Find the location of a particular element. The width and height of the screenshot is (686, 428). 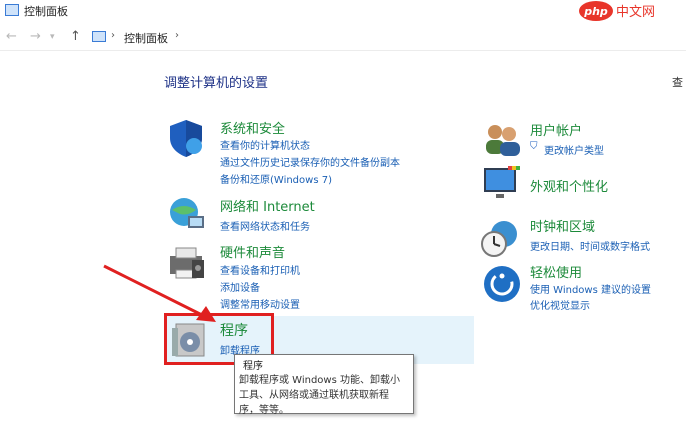

tooltip-line: 工具、从网络或通过联机获取新程 is located at coordinates (314, 395).